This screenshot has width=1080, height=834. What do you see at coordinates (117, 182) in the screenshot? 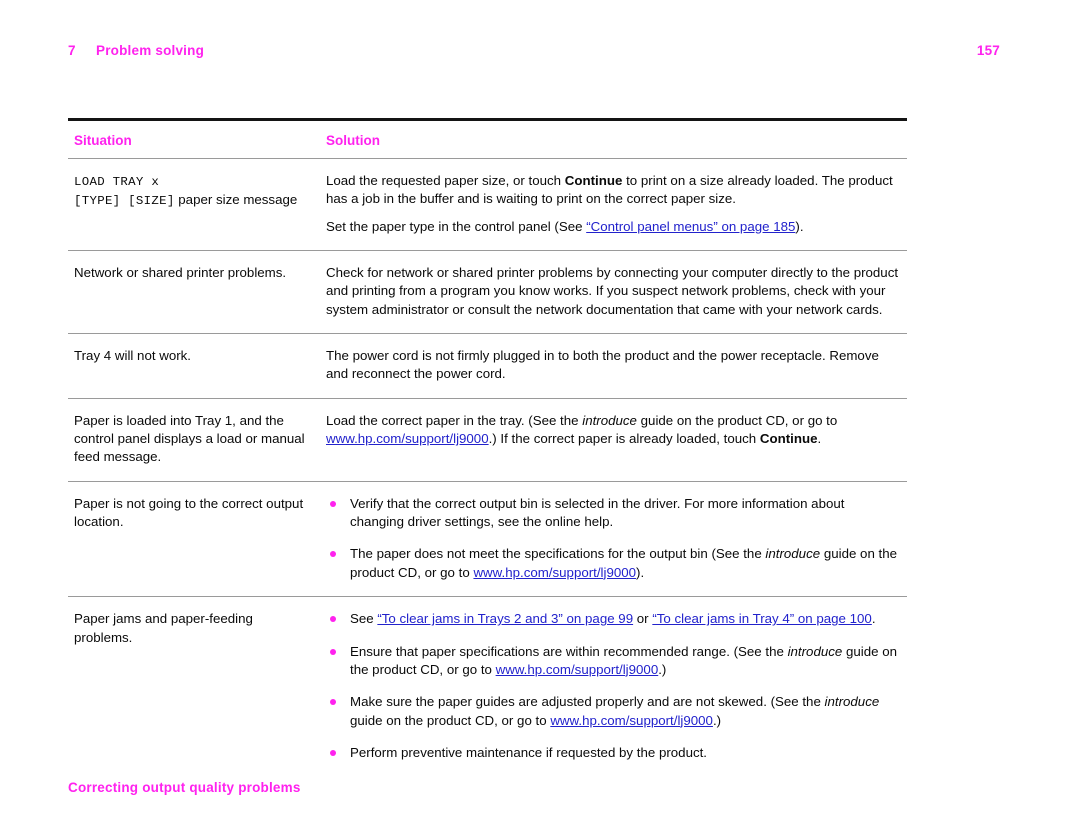
I see `message-line-1: LOAD TRAY x` at bounding box center [117, 182].